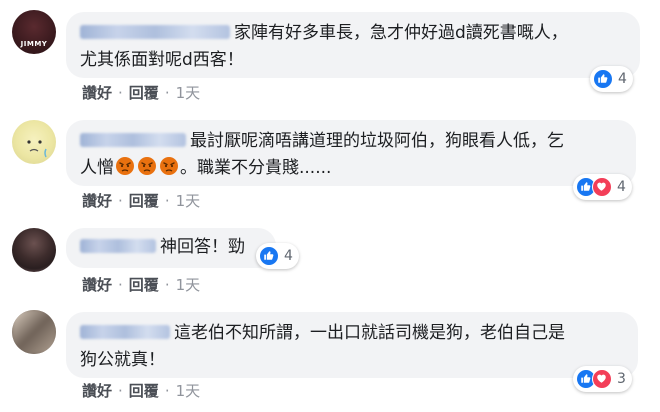 The image size is (660, 412). What do you see at coordinates (97, 168) in the screenshot?
I see `comment-text-line2a: 人憎` at bounding box center [97, 168].